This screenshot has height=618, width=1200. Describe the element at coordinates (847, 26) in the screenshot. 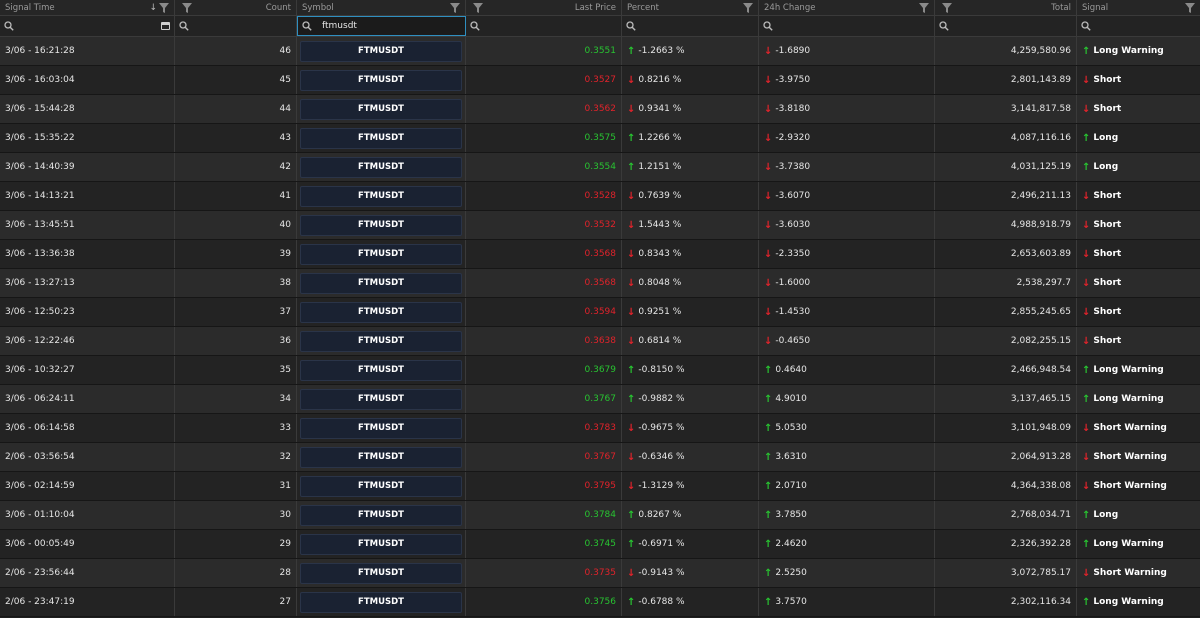

I see `filter-24h-change` at that location.